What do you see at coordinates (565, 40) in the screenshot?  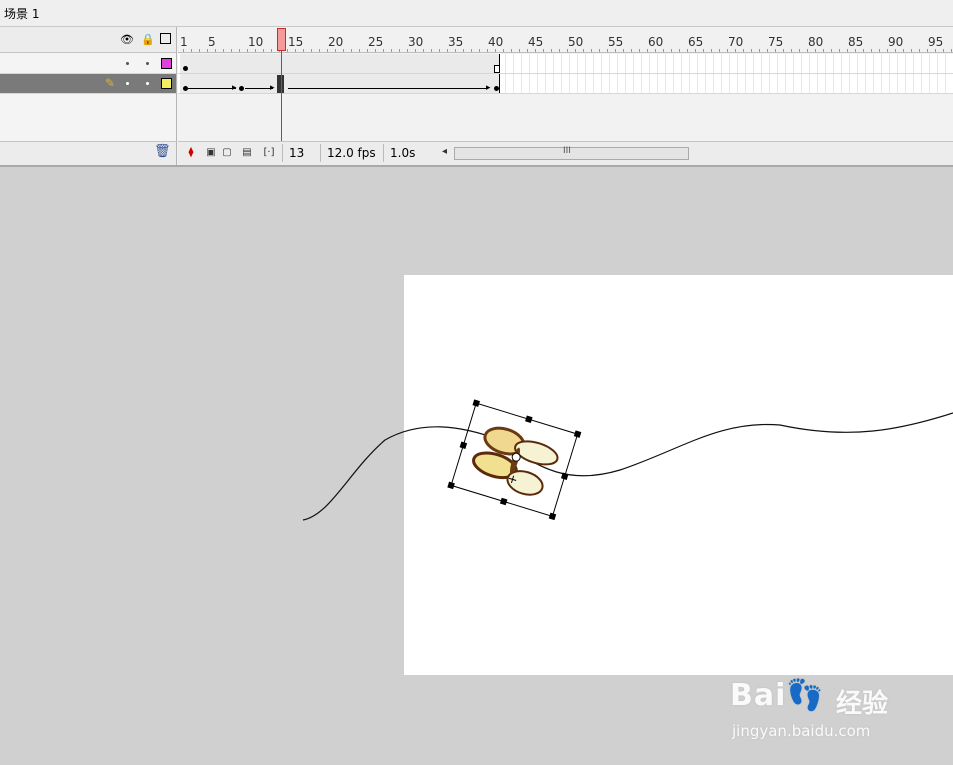 I see `frame-ruler: 1 5 10 15 20 25 30 35 40 45 50 55 60 65 70 75 80 85 90 95` at bounding box center [565, 40].